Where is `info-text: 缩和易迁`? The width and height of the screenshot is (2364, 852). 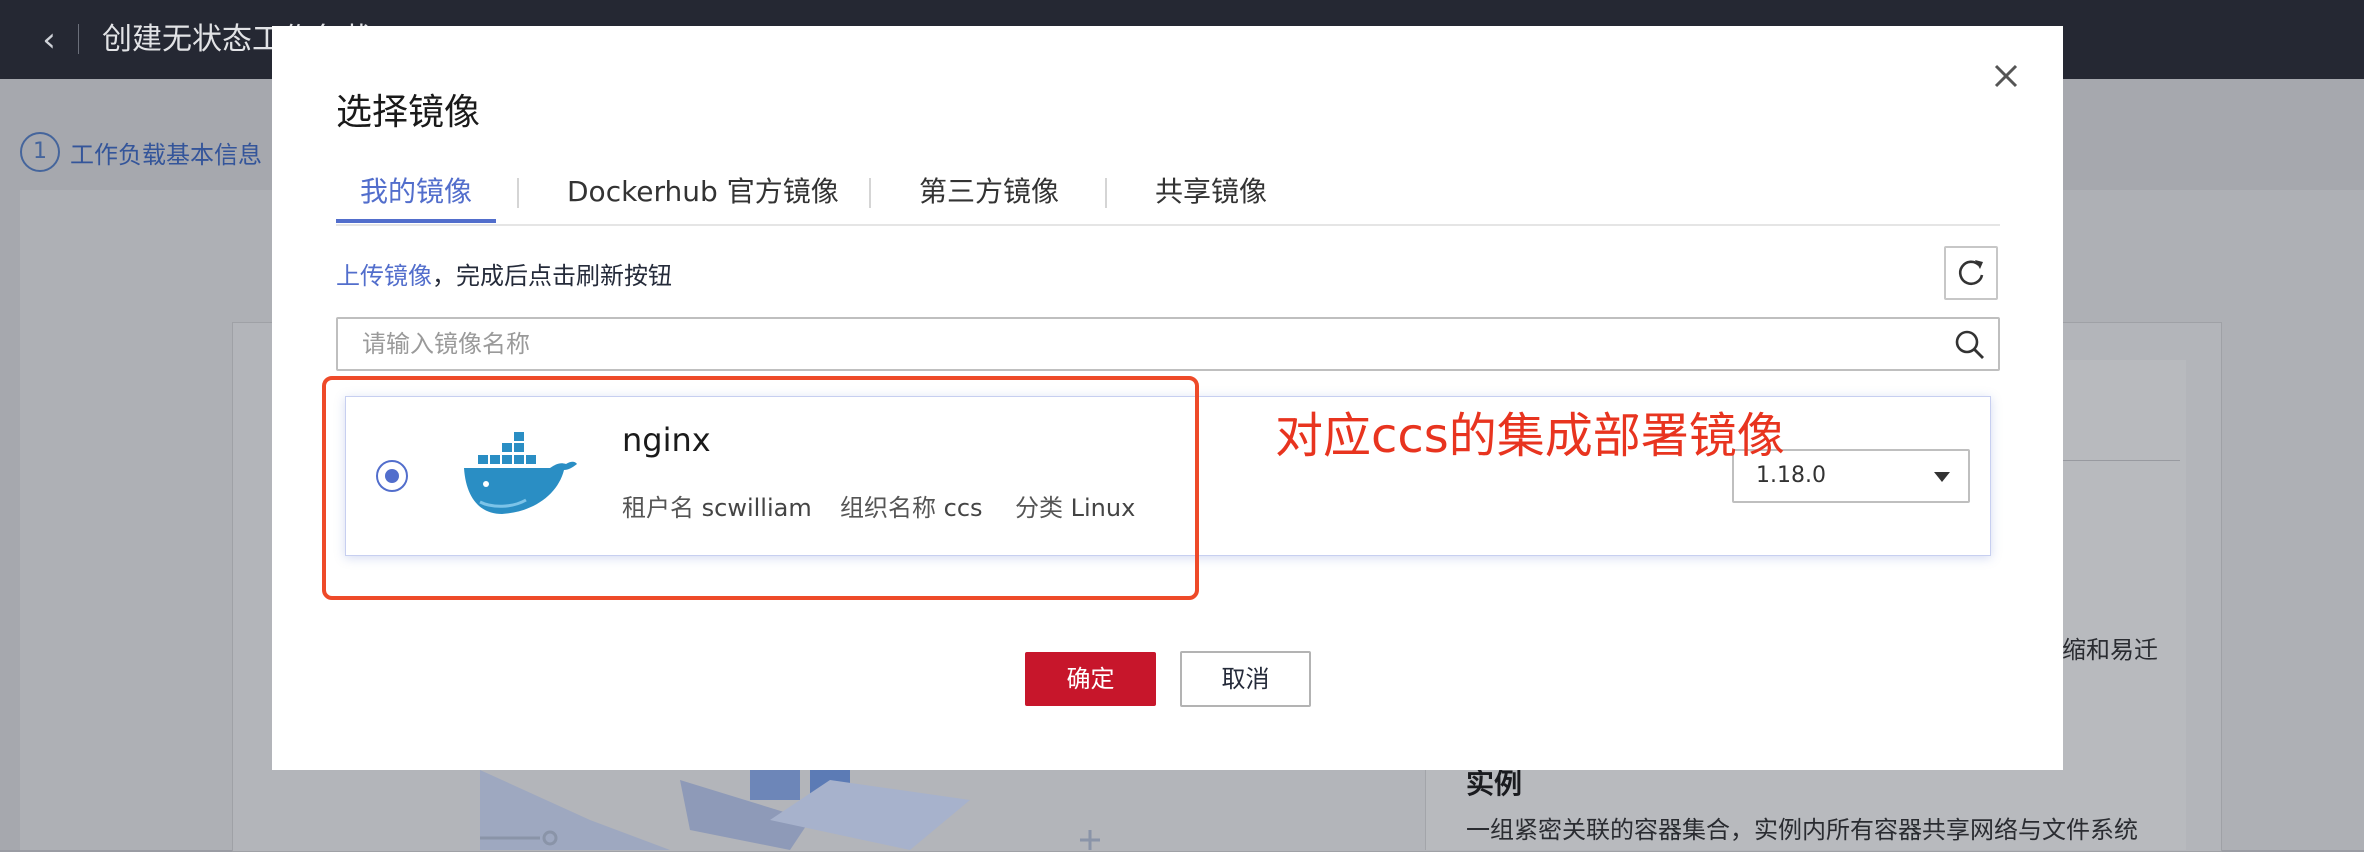 info-text: 缩和易迁 is located at coordinates (2110, 650).